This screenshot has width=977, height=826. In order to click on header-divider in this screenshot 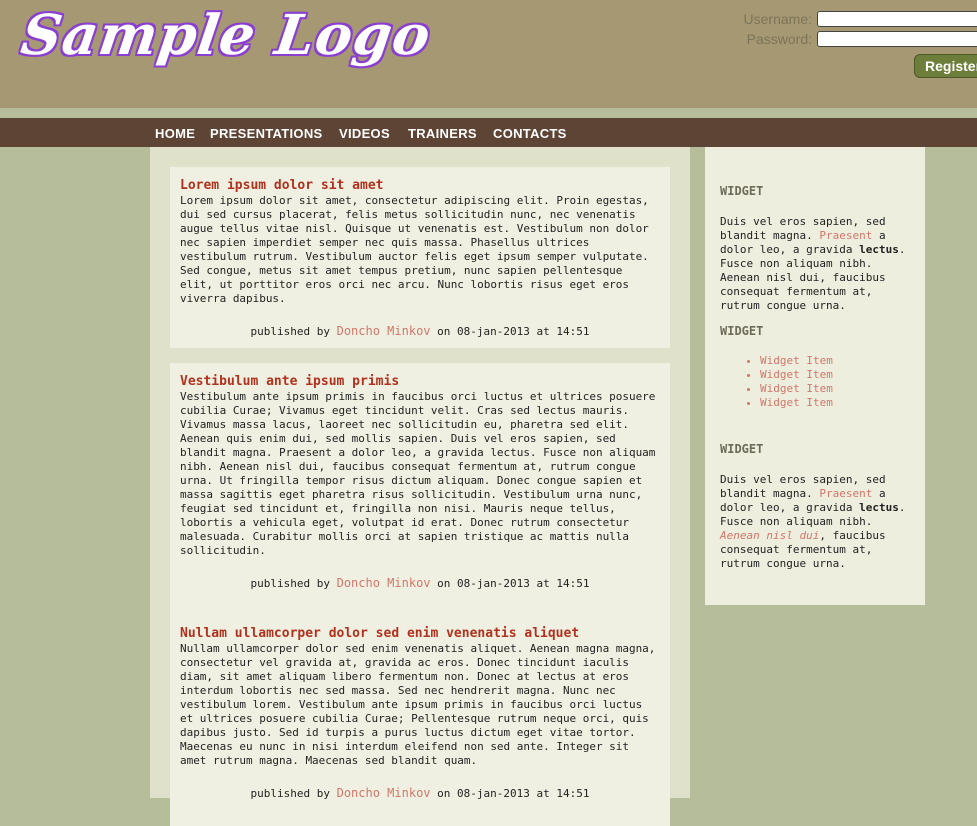, I will do `click(488, 113)`.